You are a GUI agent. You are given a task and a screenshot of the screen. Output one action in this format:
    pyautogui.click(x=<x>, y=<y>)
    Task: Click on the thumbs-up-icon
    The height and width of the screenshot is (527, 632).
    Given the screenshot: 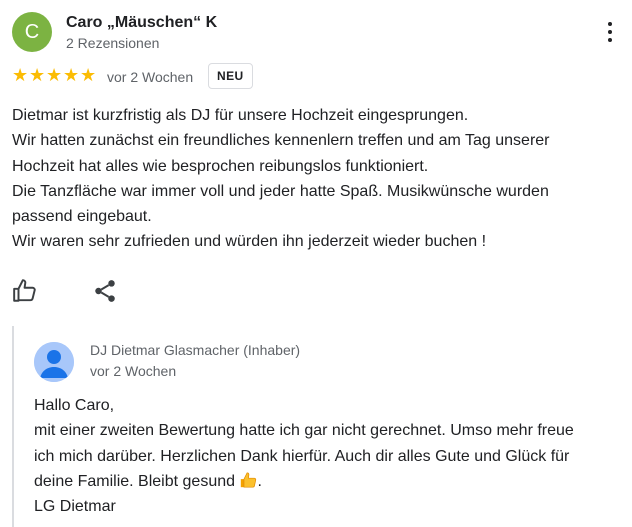 What is the action you would take?
    pyautogui.click(x=24, y=290)
    